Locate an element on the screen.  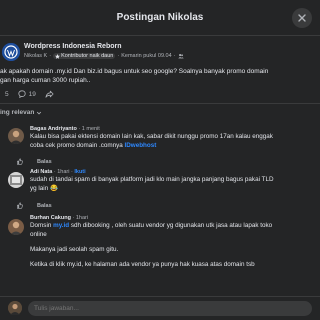
comment-line: online is located at coordinates (38, 234).